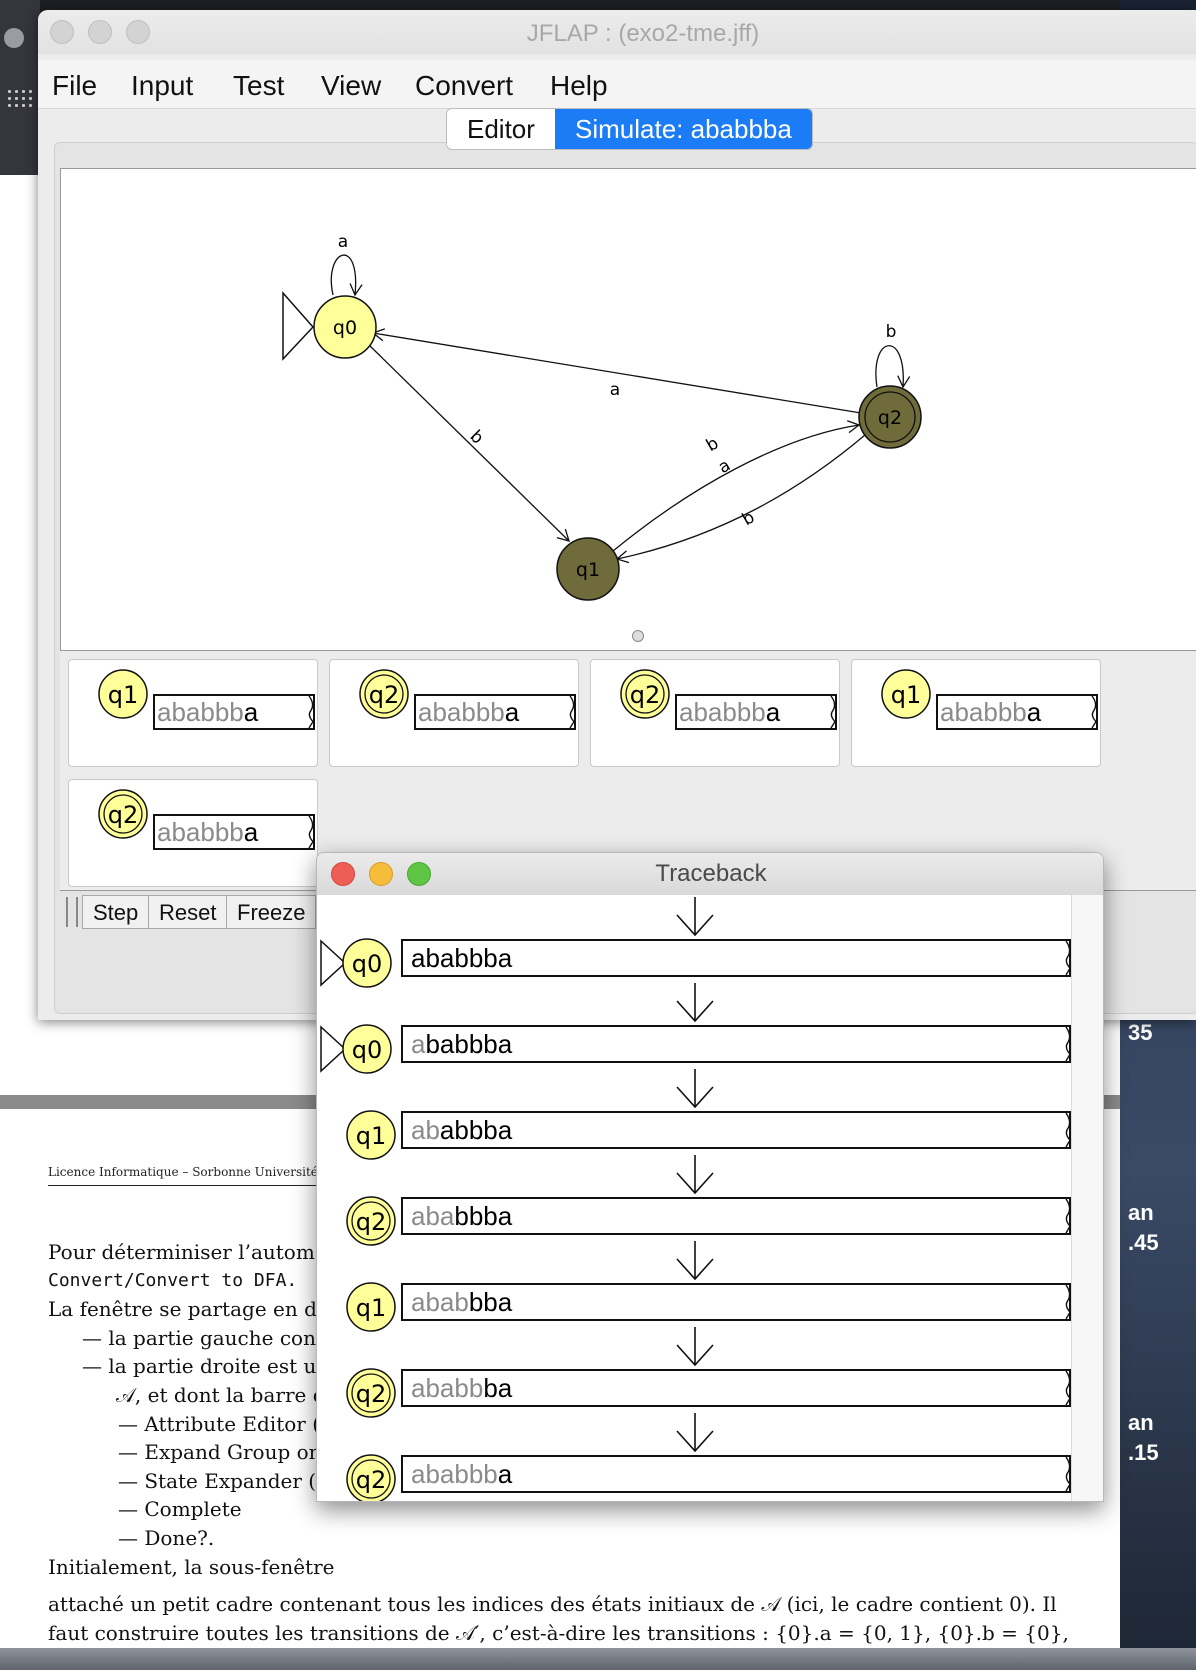 This screenshot has width=1196, height=1670. Describe the element at coordinates (343, 242) in the screenshot. I see `transition-label: a` at that location.